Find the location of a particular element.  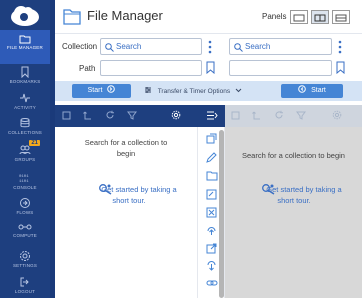

svg-text: 0101 is located at coordinates (24, 177).